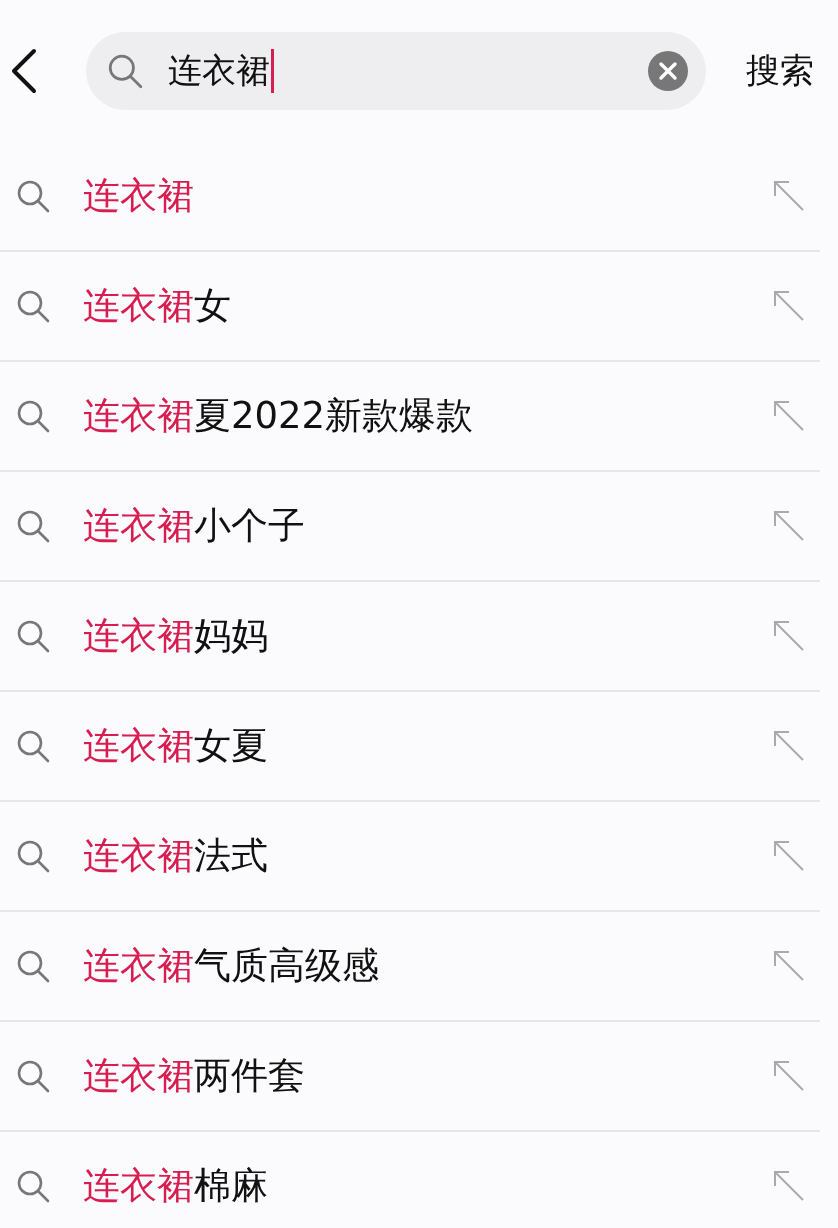 This screenshot has width=838, height=1228. Describe the element at coordinates (410, 637) in the screenshot. I see `suggestion-item: 连衣裙妈妈` at that location.